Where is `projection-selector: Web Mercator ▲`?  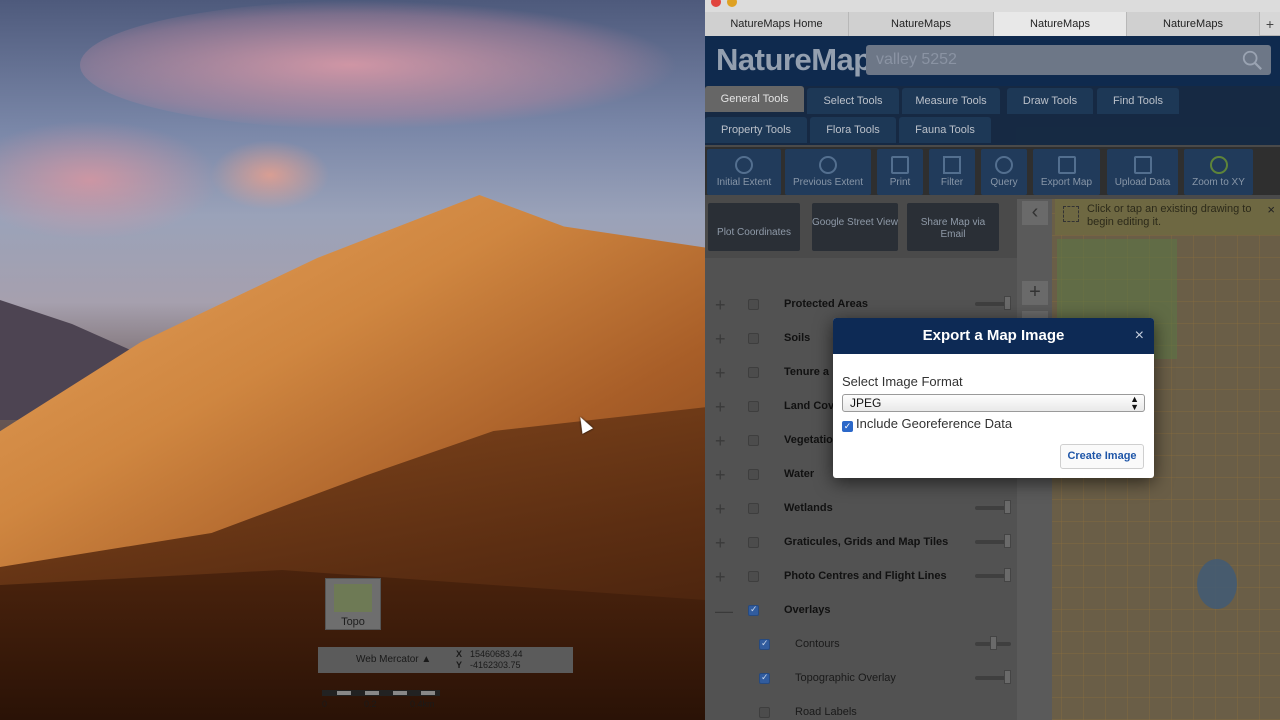
projection-selector: Web Mercator ▲ is located at coordinates (393, 659).